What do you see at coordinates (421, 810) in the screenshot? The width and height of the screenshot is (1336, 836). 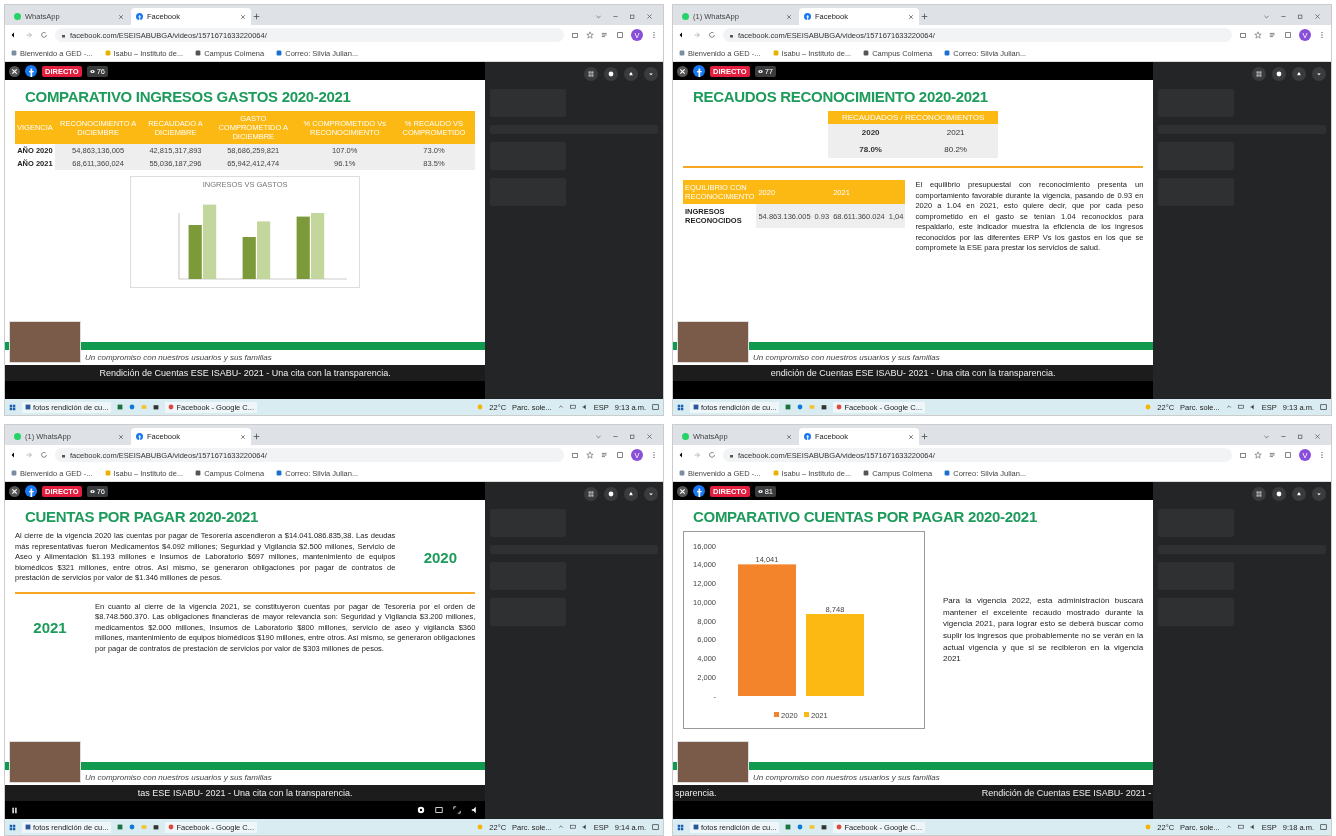 I see `settings-icon` at bounding box center [421, 810].